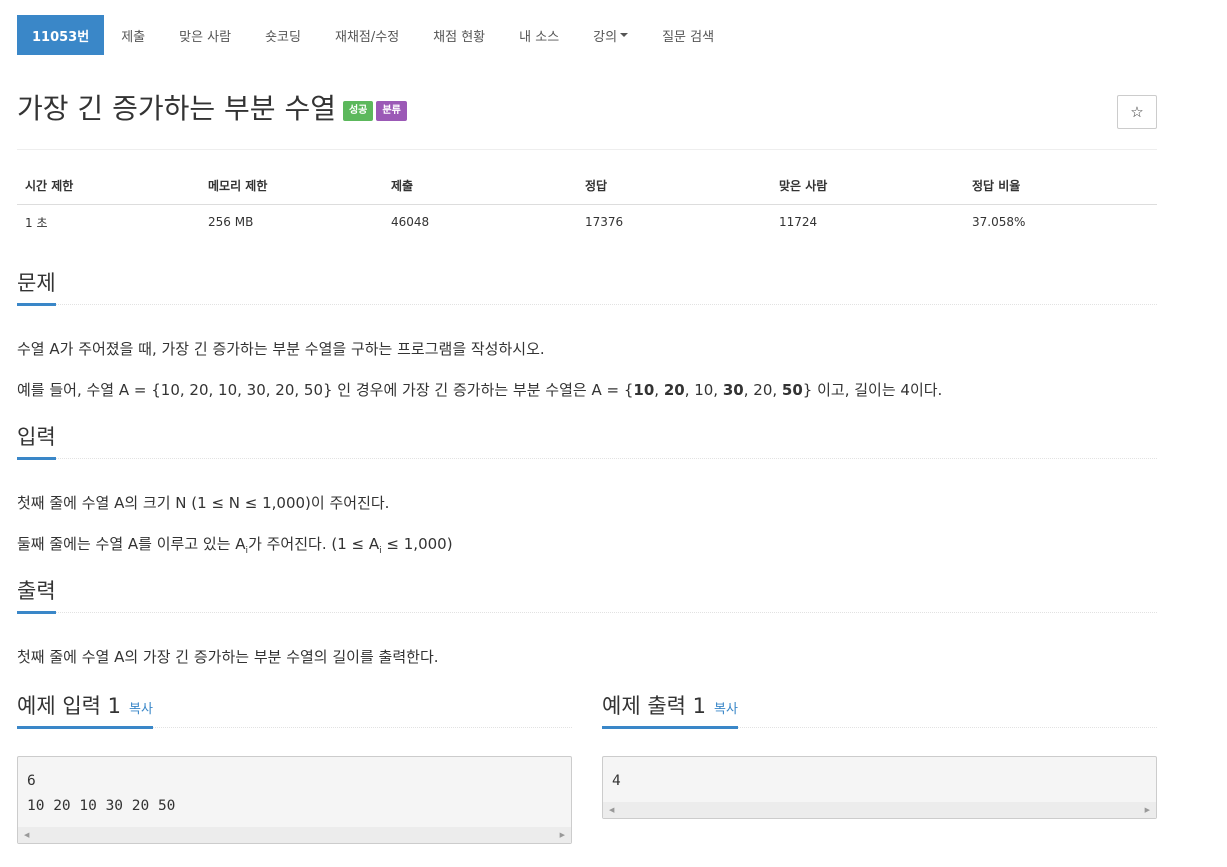 This screenshot has height=867, width=1227. What do you see at coordinates (688, 35) in the screenshot?
I see `nav-question-search: 질문 검색` at bounding box center [688, 35].